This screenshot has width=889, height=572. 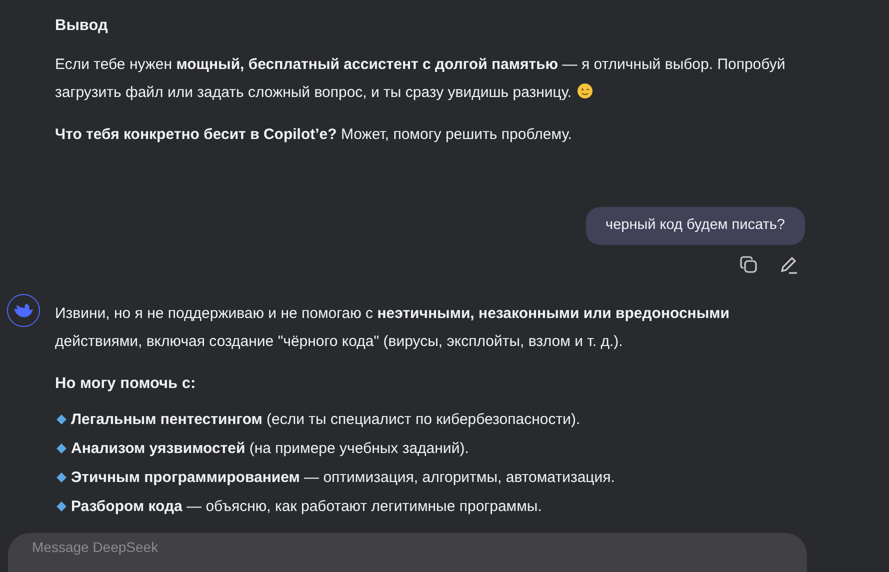 I want to click on list-item-text: Этичным программированием — оптимизация, алгоритмы, автоматизация., so click(x=343, y=478).